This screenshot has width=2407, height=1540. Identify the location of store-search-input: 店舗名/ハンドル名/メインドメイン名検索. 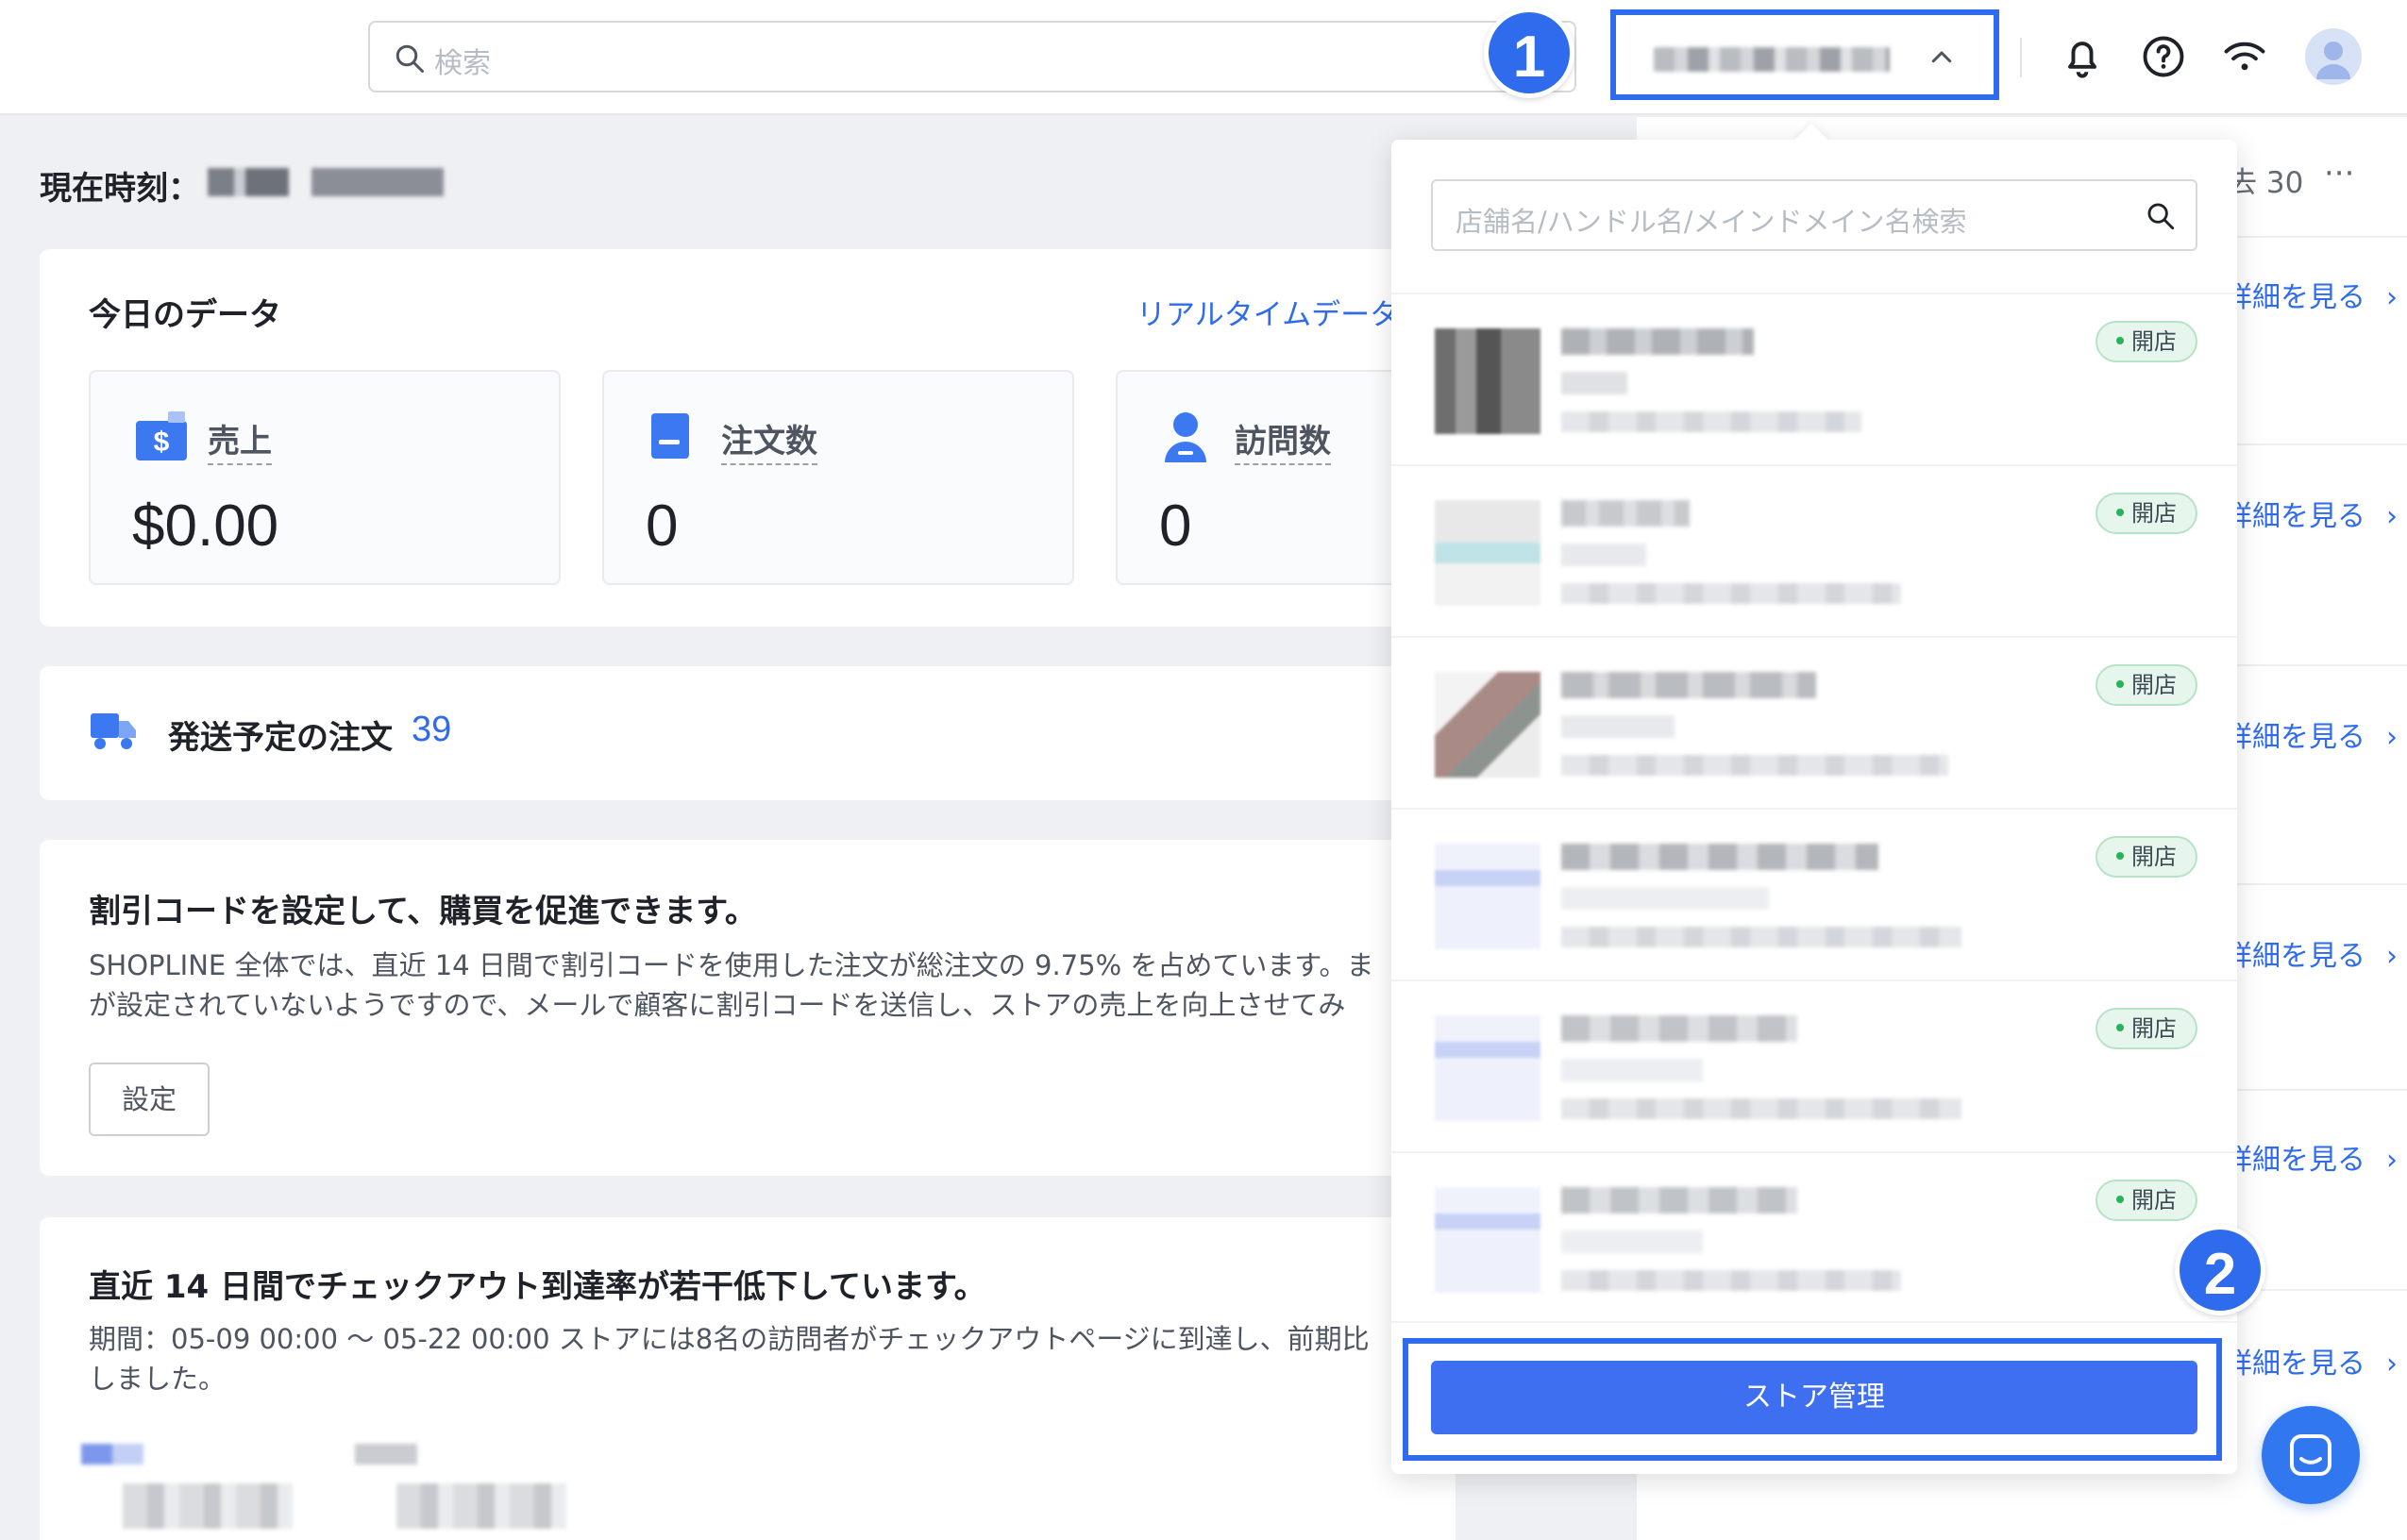
(1814, 215).